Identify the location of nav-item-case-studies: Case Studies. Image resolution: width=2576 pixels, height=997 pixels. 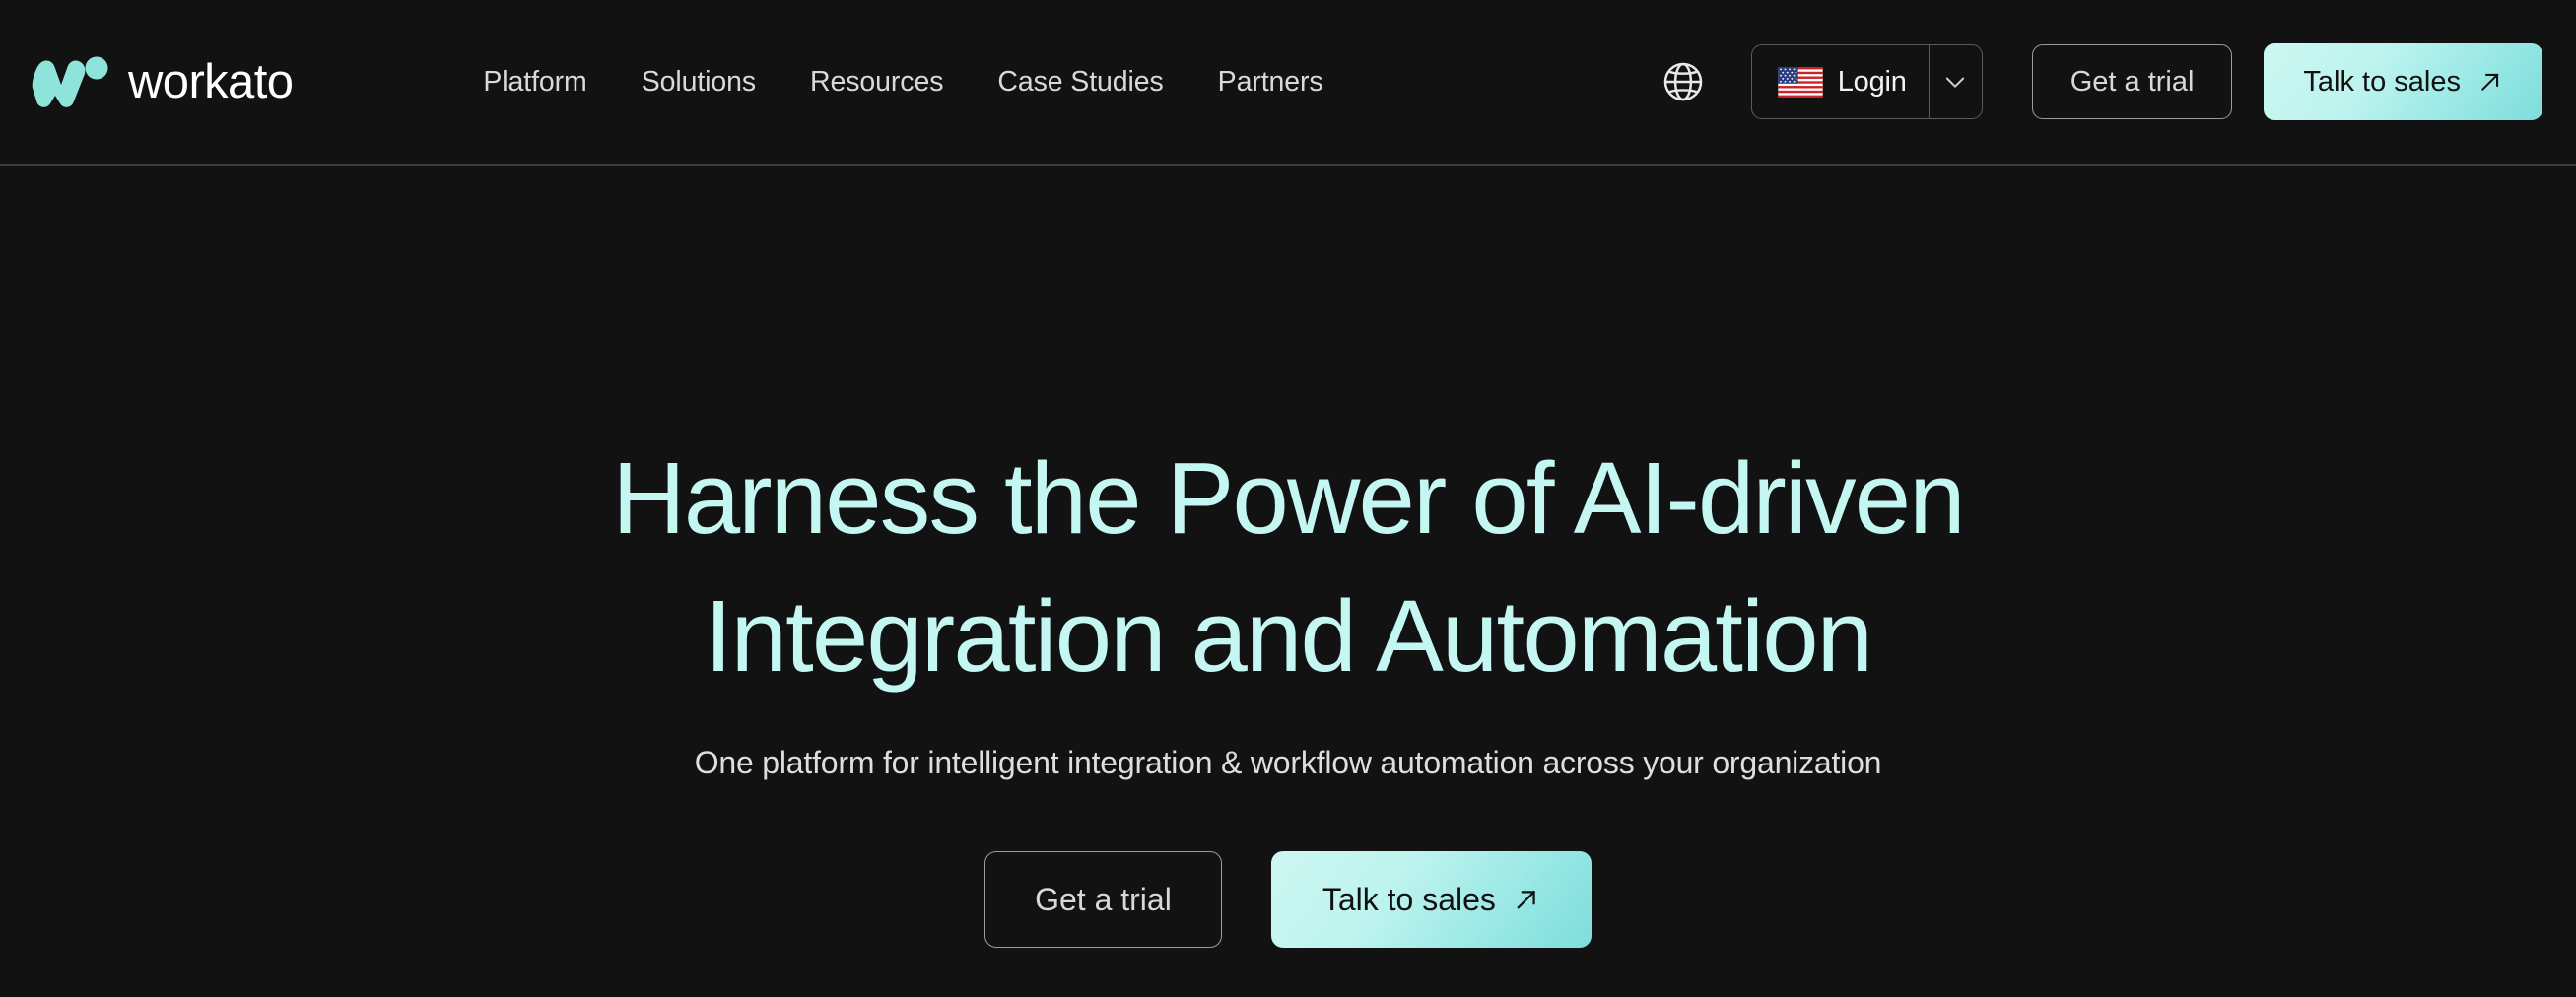
(1080, 82).